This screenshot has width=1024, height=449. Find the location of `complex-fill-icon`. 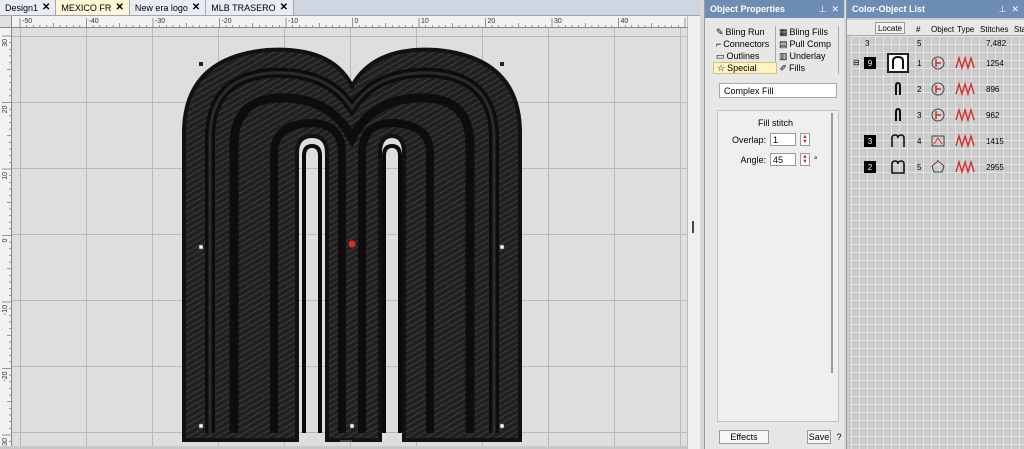

complex-fill-icon is located at coordinates (938, 115).